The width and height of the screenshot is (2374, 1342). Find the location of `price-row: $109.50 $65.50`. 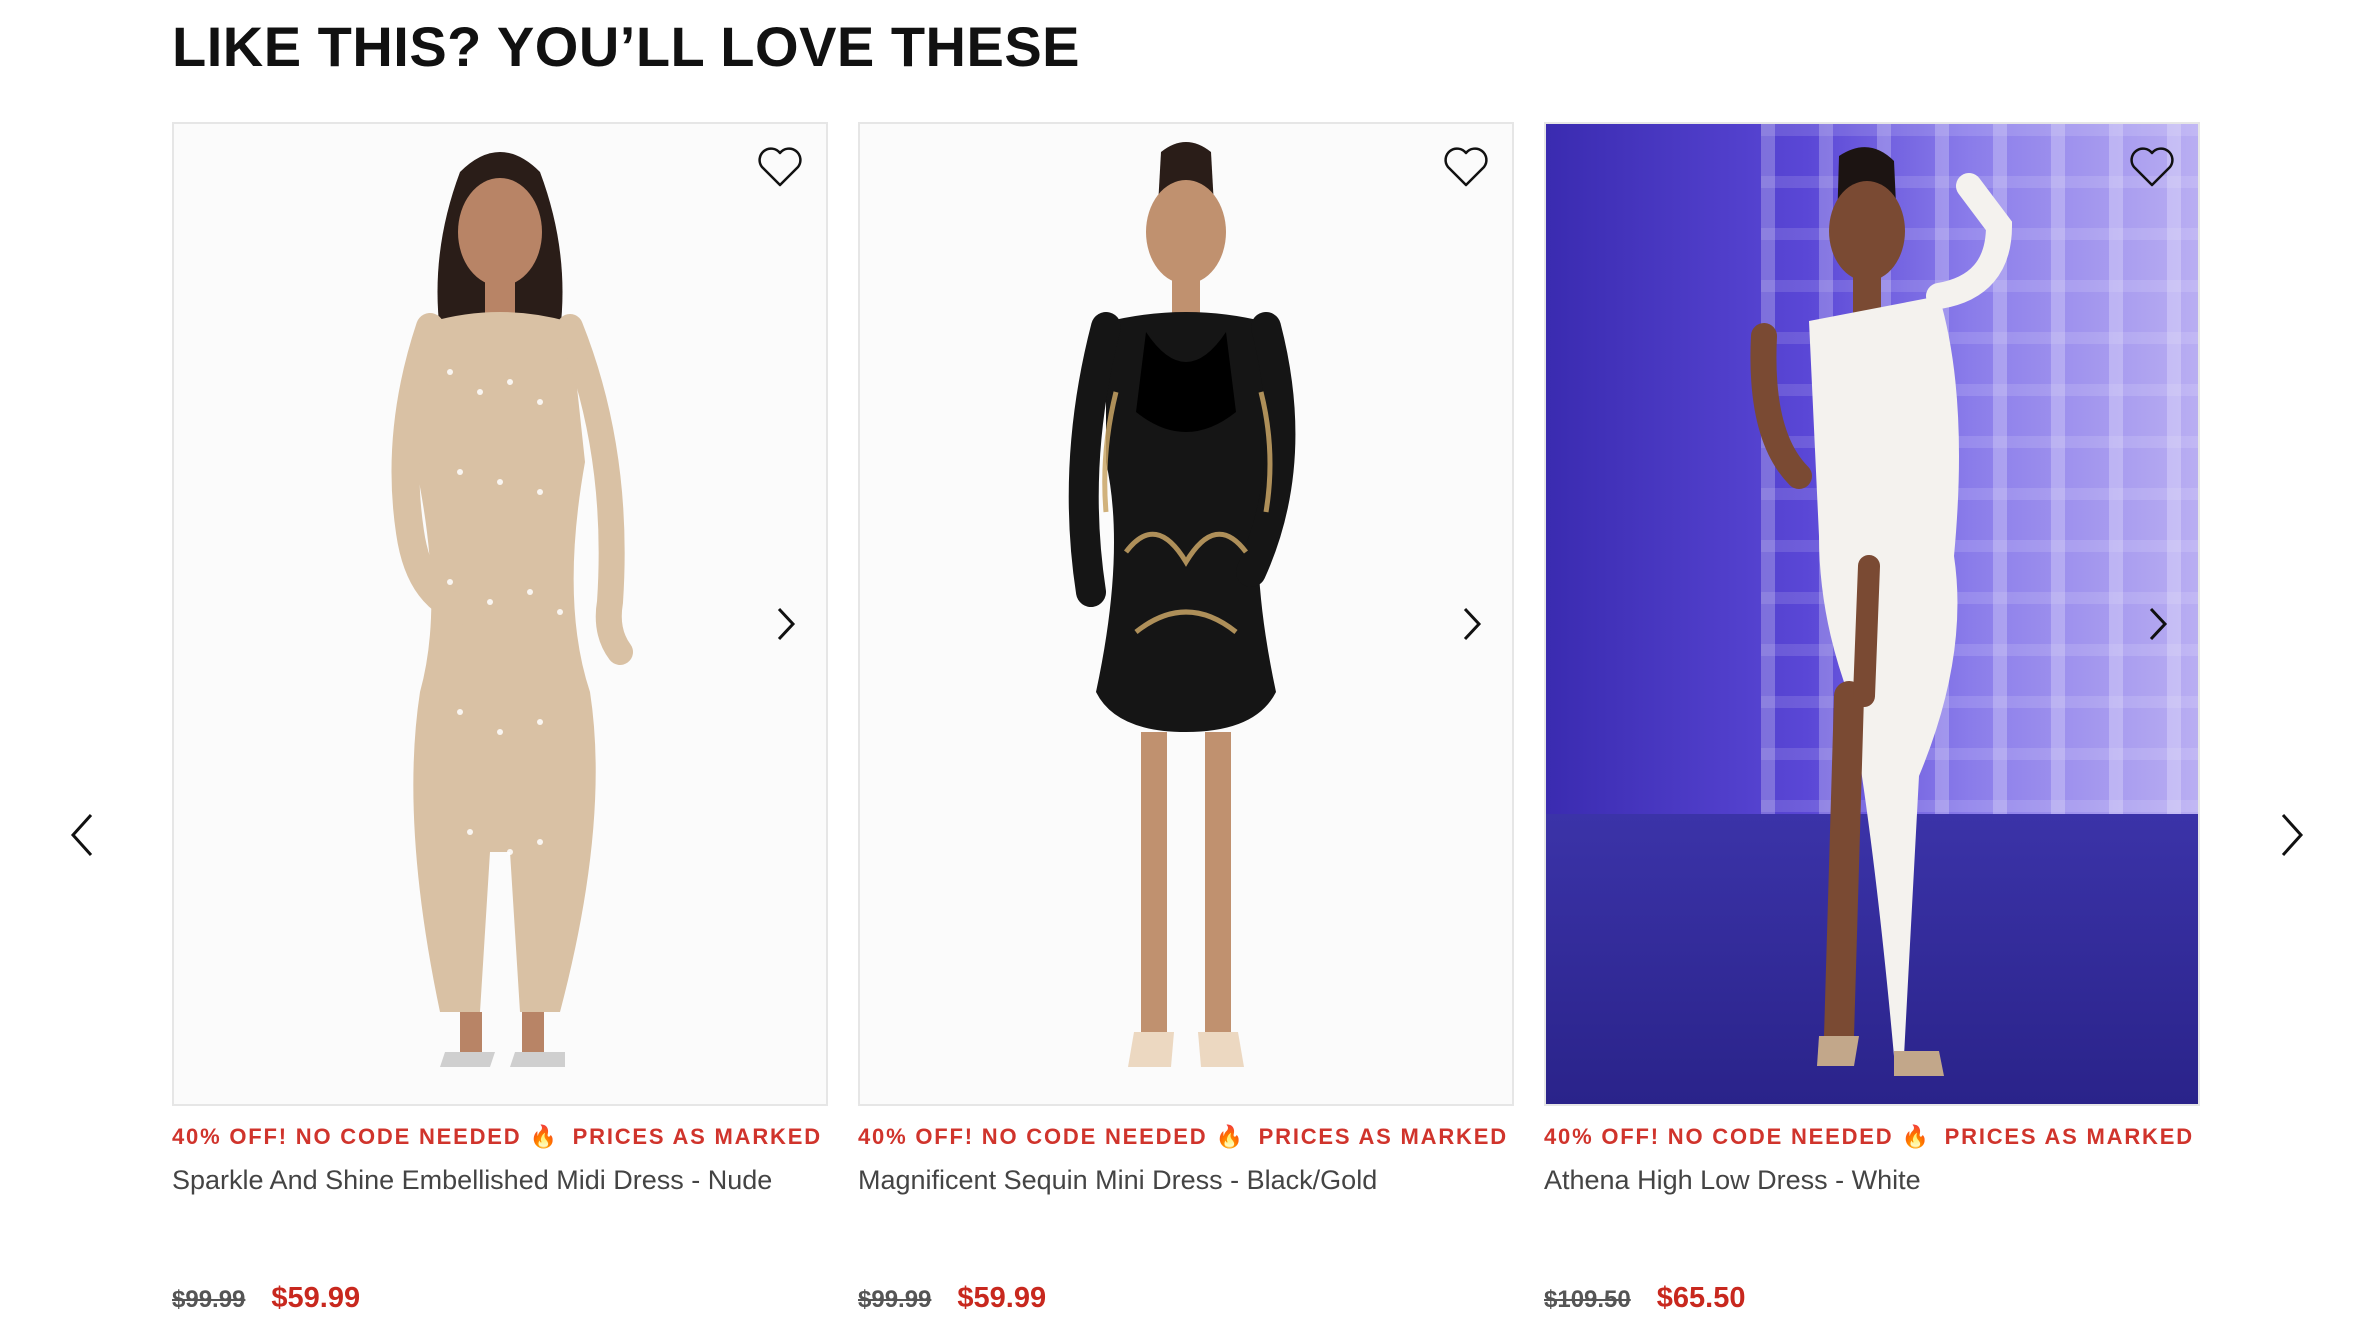

price-row: $109.50 $65.50 is located at coordinates (1644, 1298).